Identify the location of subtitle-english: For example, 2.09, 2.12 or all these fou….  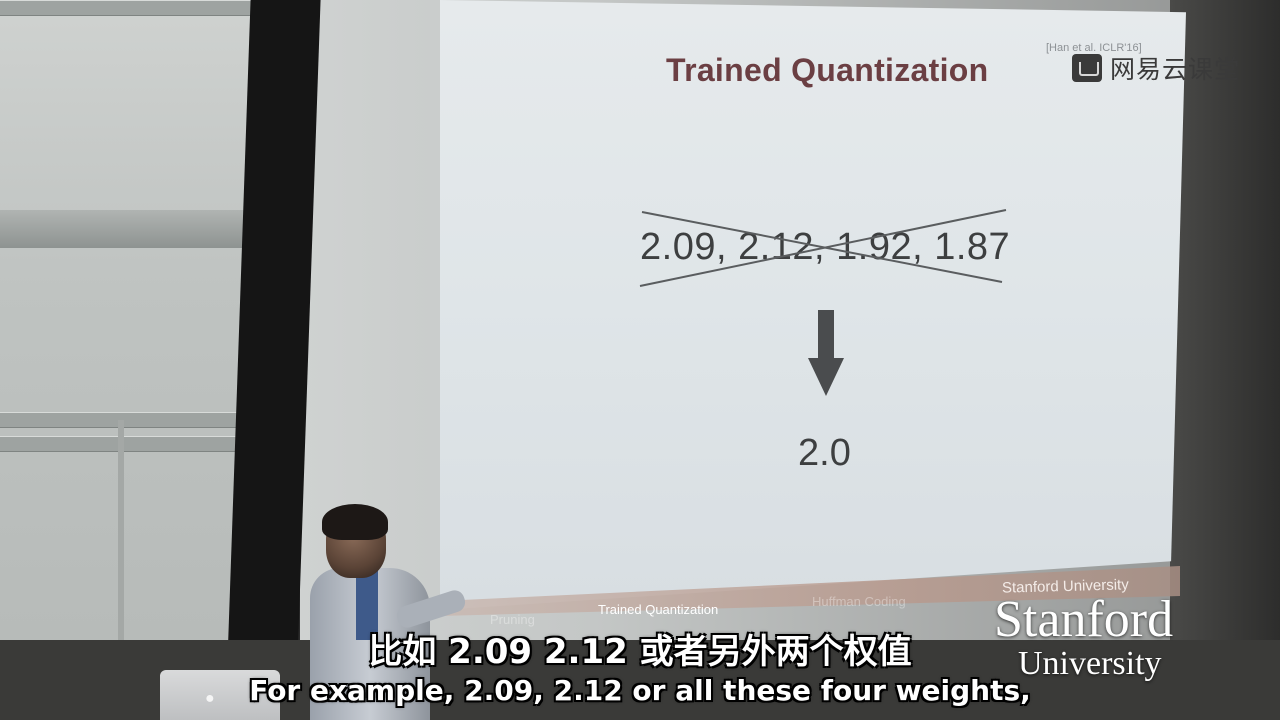
(640, 690).